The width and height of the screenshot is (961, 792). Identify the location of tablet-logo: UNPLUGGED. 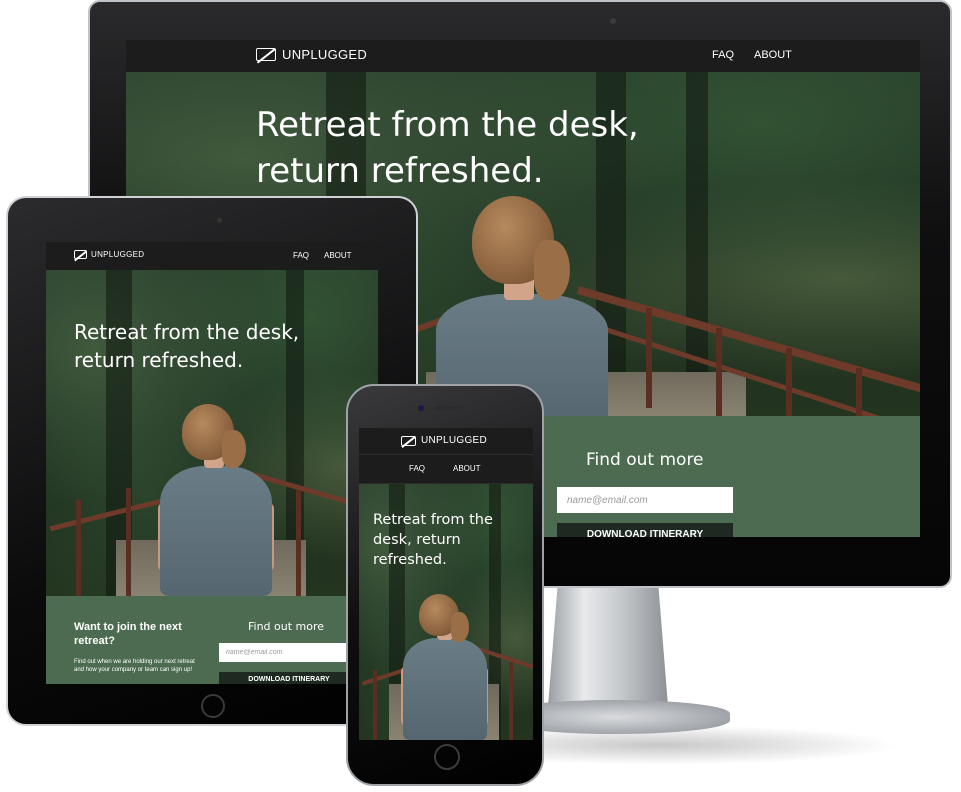
(109, 254).